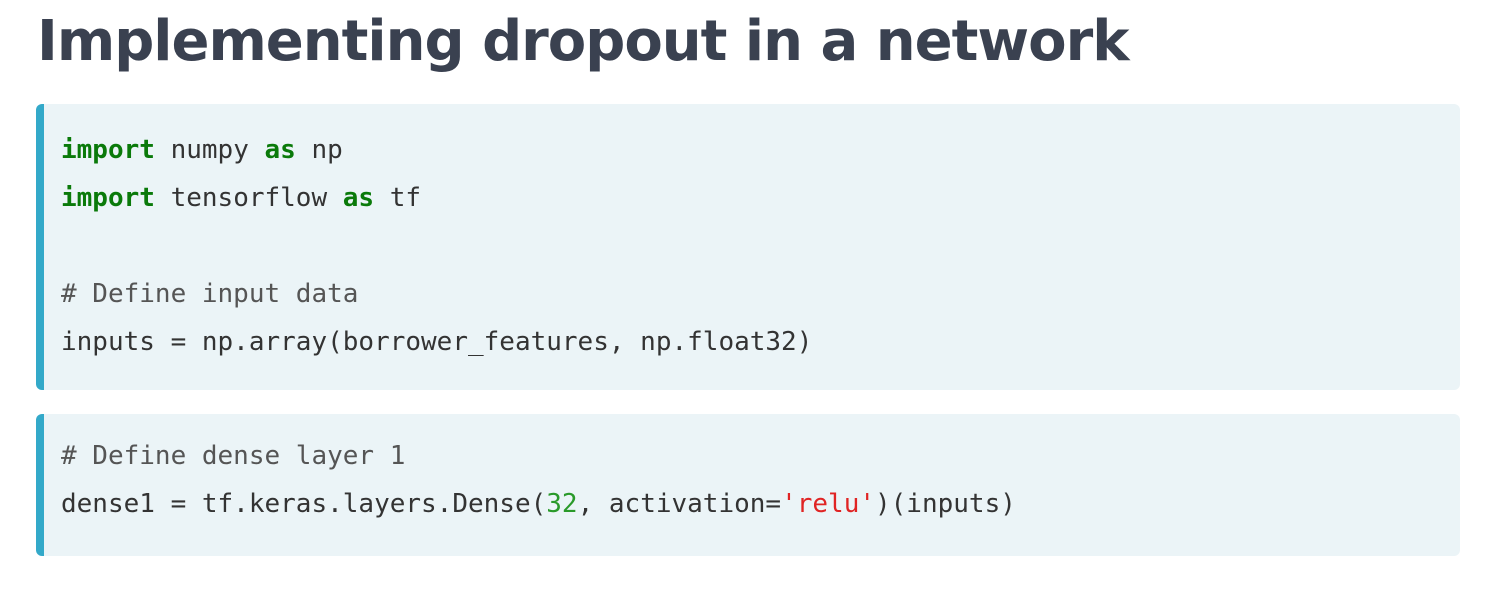 The image size is (1496, 604). What do you see at coordinates (304, 504) in the screenshot?
I see `code-text: dense1 = tf.keras.layers.Dense(` at bounding box center [304, 504].